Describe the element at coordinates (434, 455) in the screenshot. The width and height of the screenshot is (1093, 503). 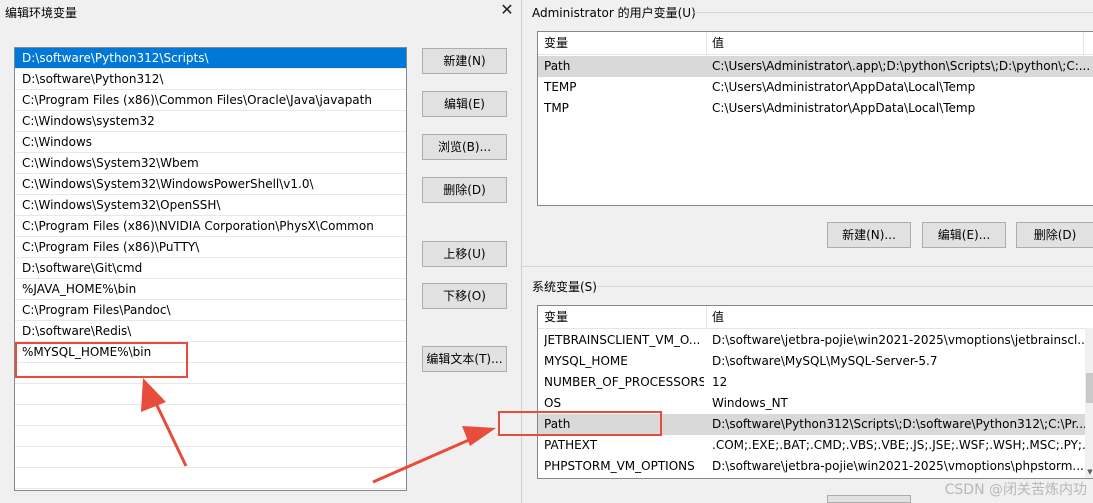
I see `arrow-to-path-variable` at that location.